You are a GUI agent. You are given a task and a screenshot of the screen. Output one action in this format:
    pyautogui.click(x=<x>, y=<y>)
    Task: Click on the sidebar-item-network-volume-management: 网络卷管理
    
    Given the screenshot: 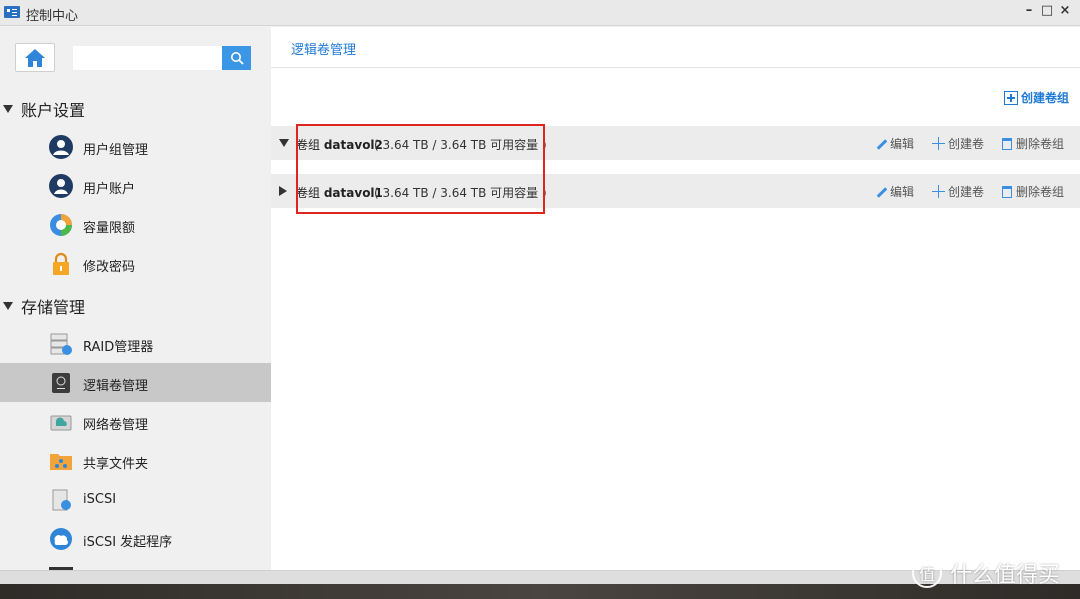 What is the action you would take?
    pyautogui.click(x=135, y=421)
    